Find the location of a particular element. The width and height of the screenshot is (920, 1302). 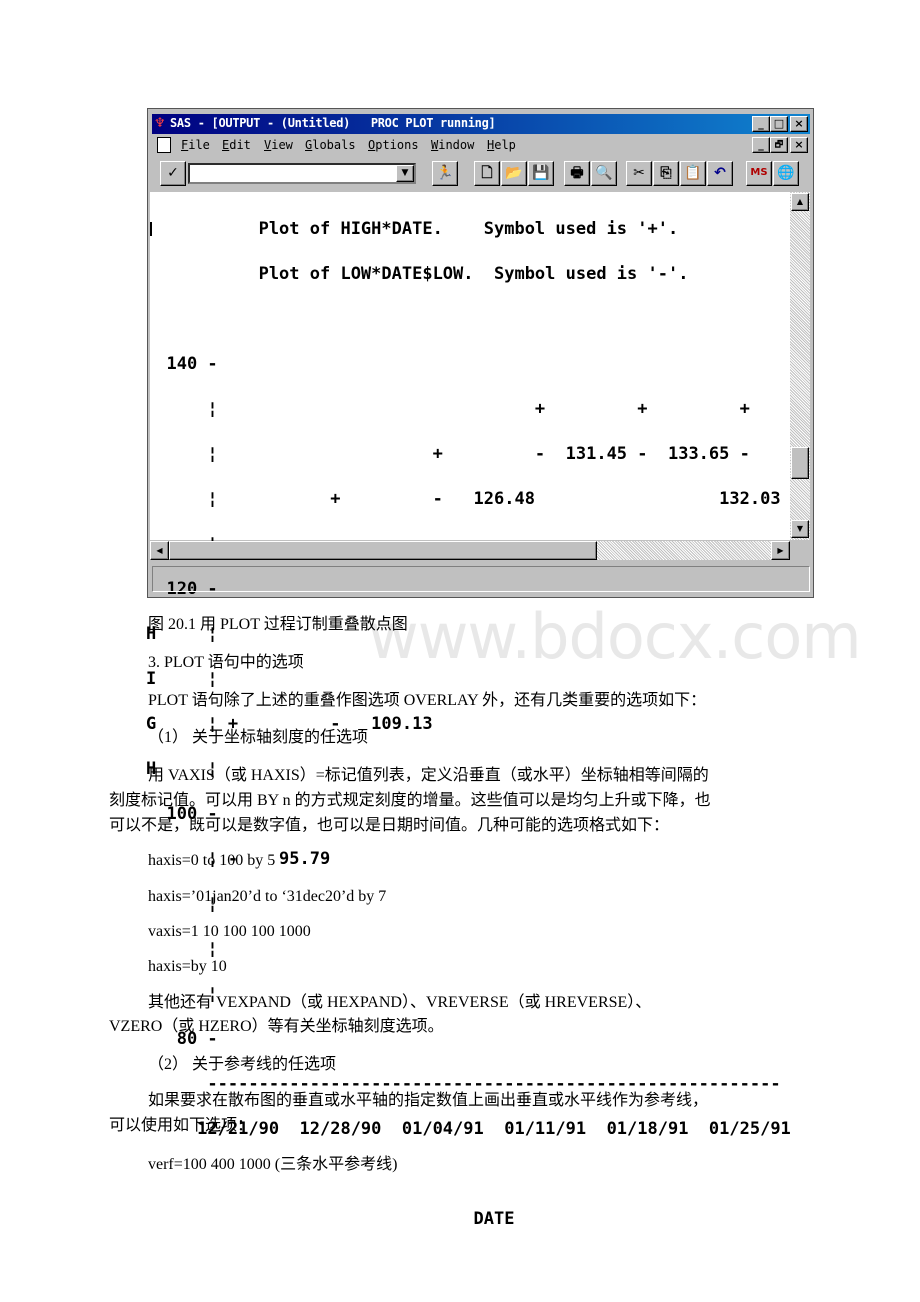

command-input is located at coordinates (302, 173).